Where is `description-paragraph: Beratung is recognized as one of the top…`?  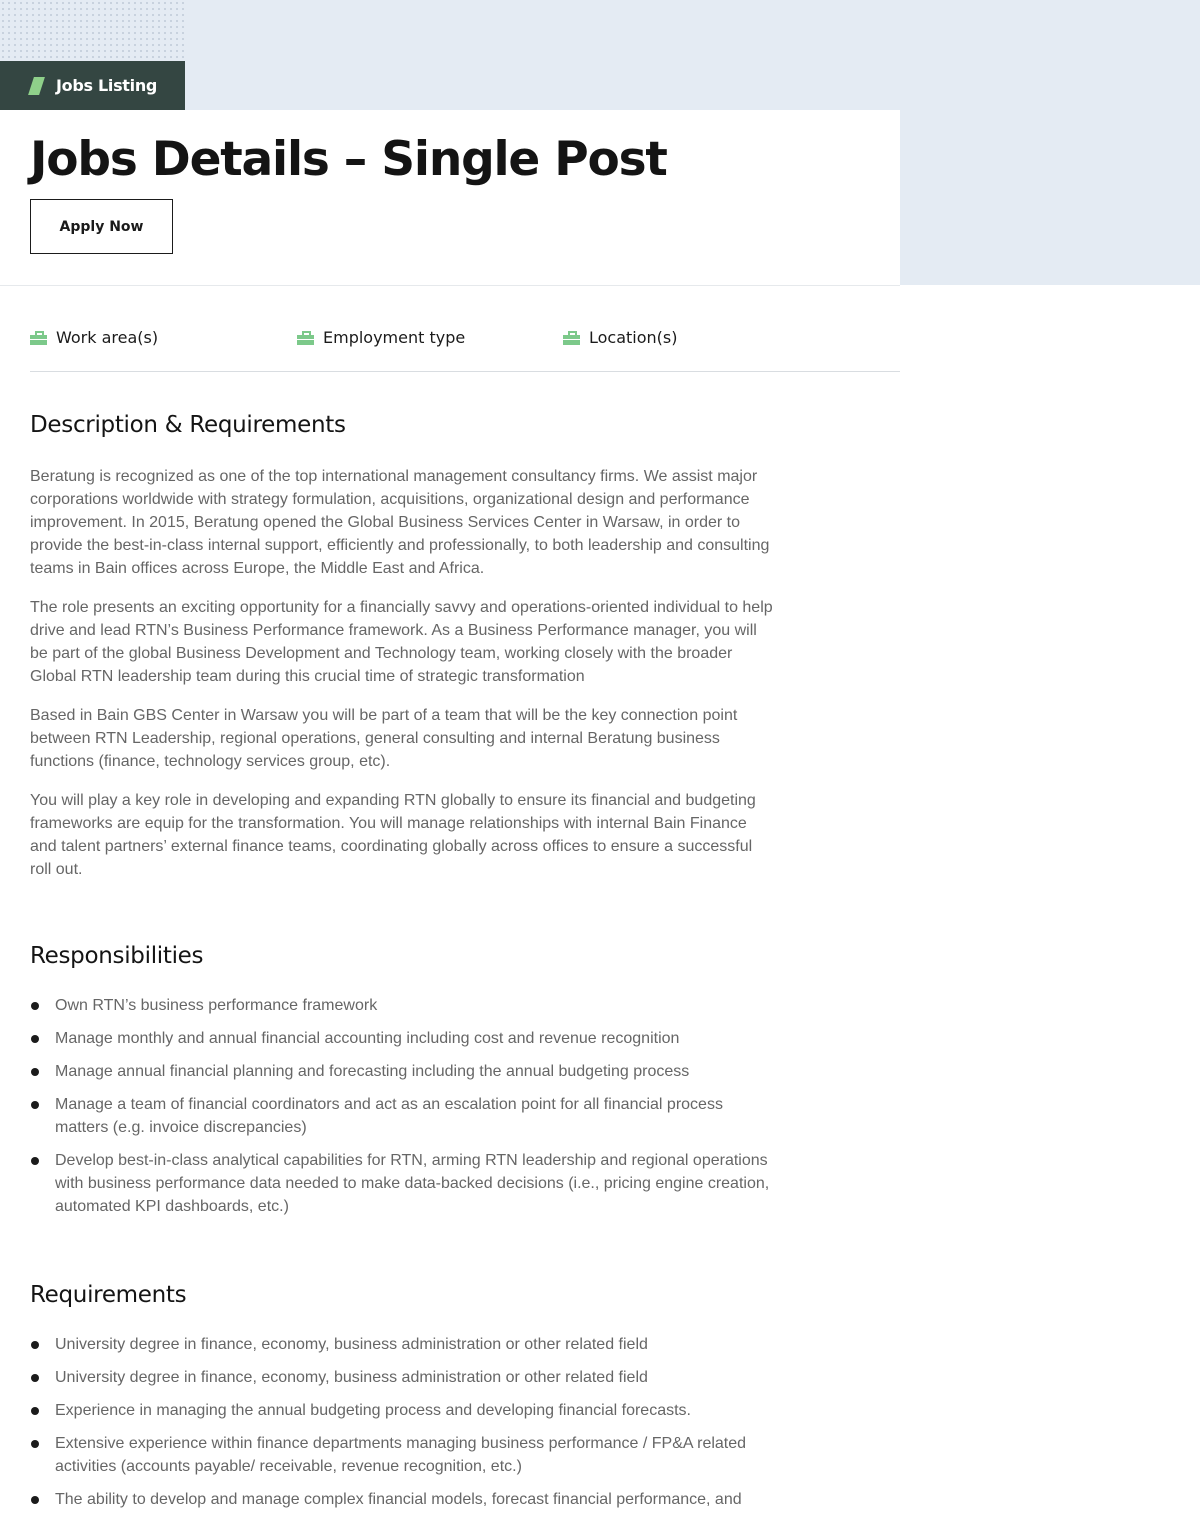 description-paragraph: Beratung is recognized as one of the top… is located at coordinates (400, 522).